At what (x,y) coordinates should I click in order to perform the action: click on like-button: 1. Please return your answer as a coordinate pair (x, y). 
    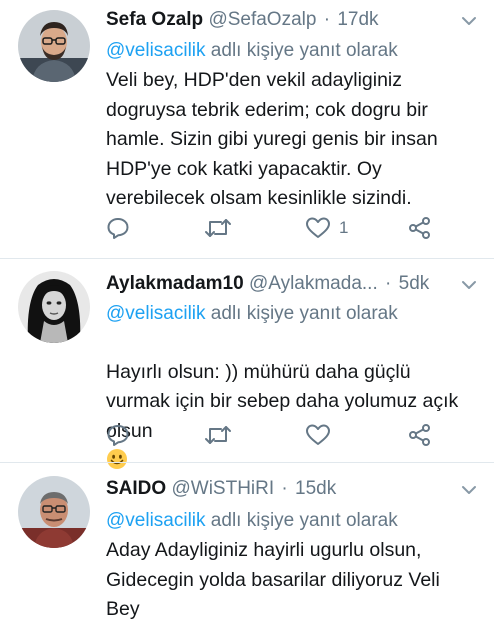
    Looking at the image, I should click on (326, 228).